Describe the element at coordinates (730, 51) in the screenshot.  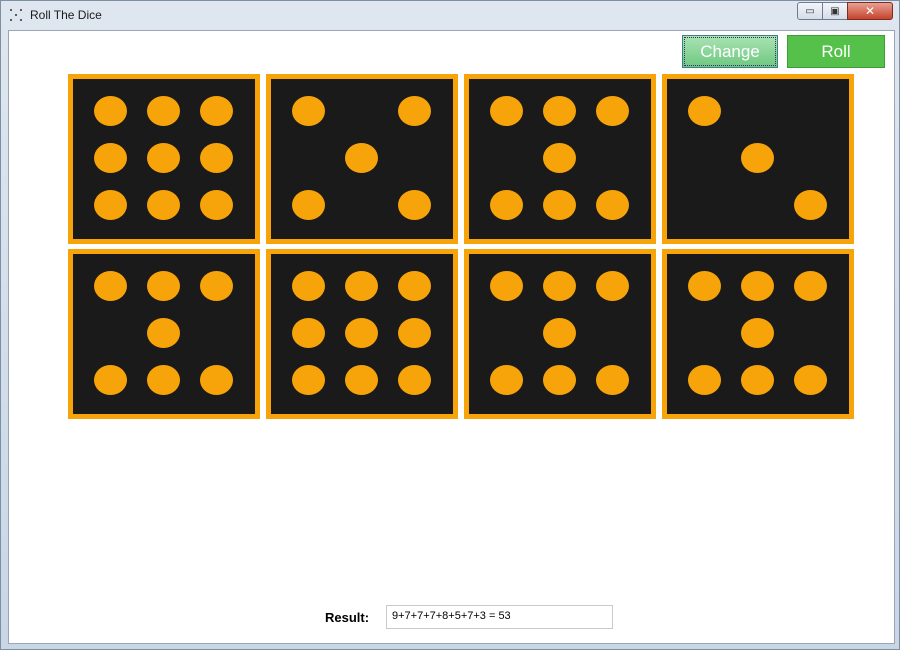
I see `change-button: Change` at that location.